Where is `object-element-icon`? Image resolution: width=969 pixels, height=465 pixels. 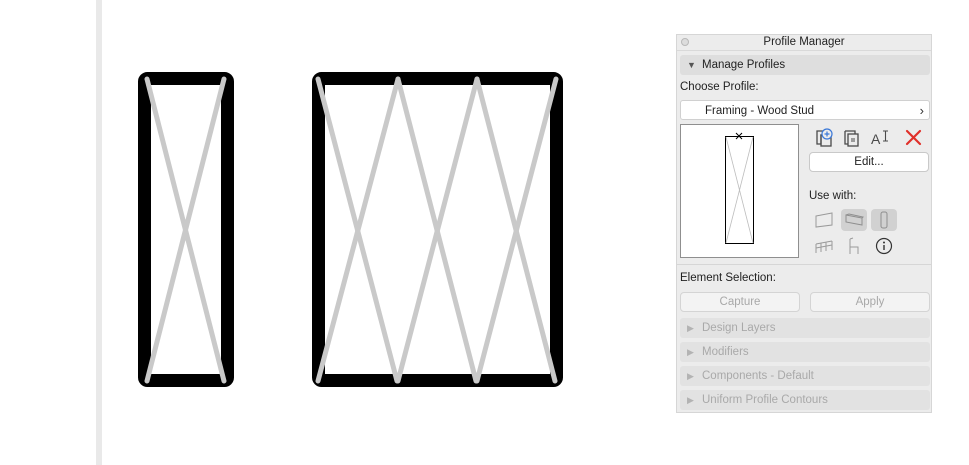 object-element-icon is located at coordinates (854, 245).